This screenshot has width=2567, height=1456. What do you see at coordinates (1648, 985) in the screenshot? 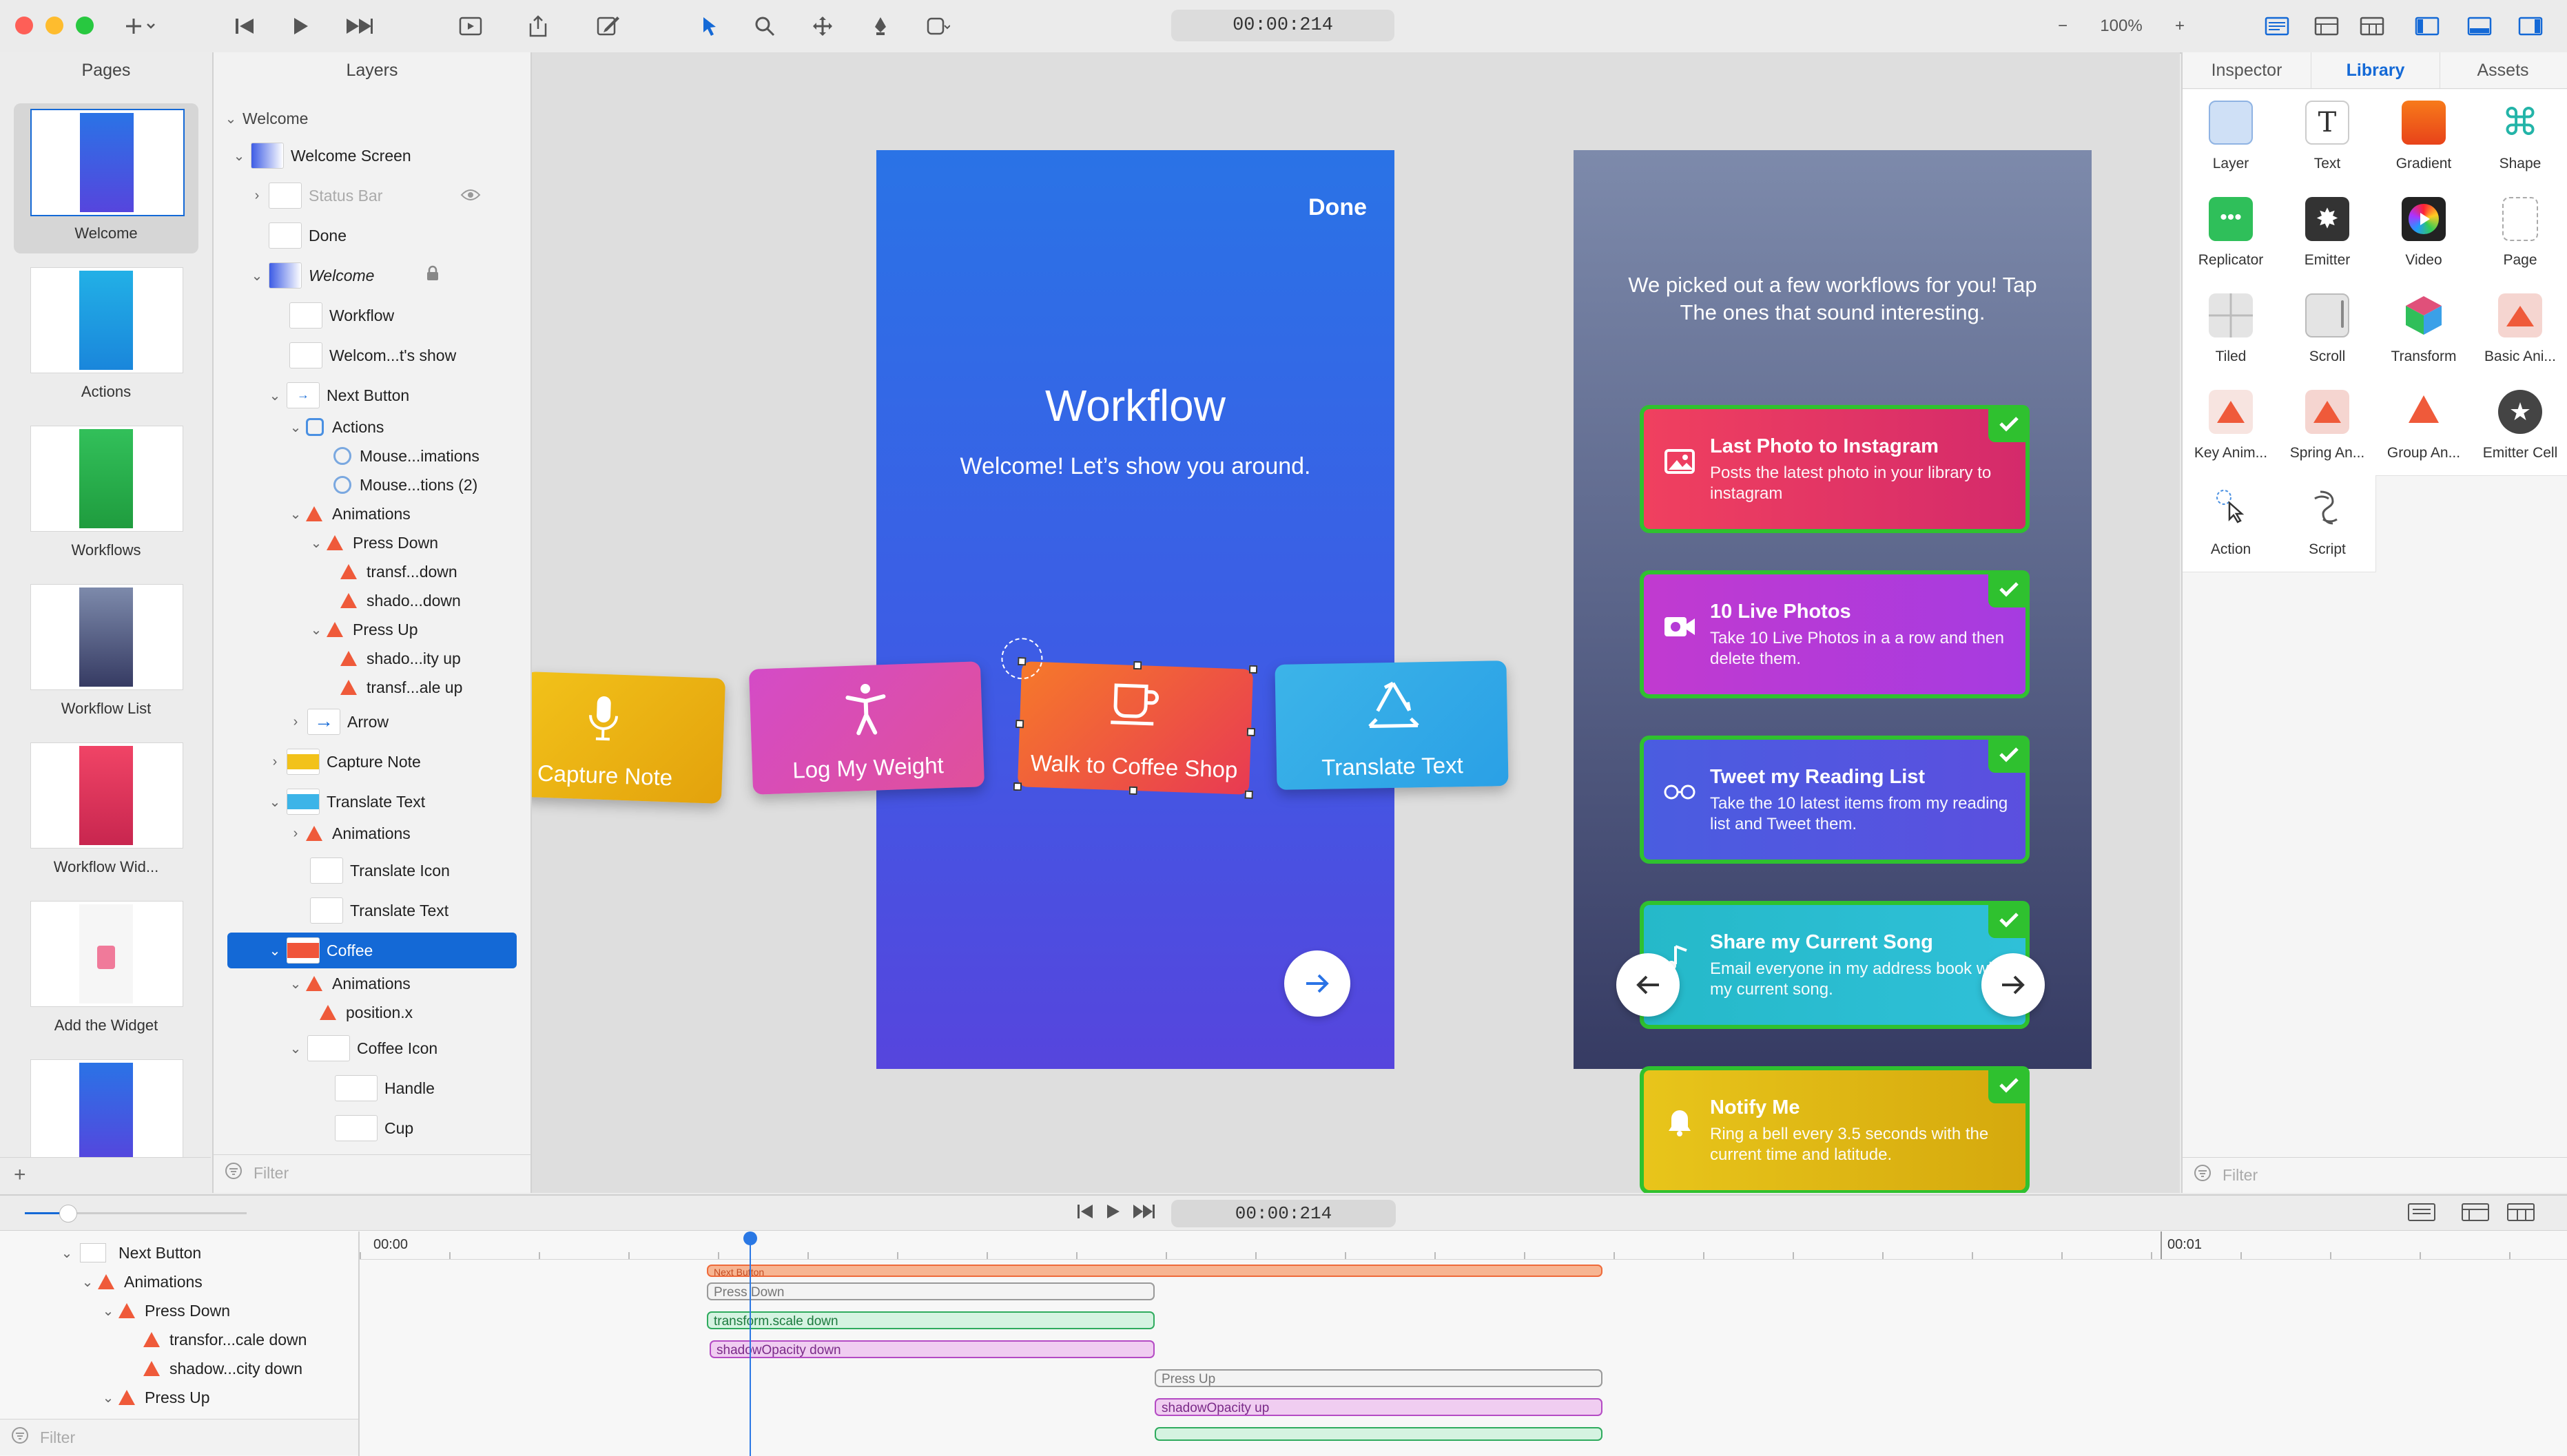
I see `back-button` at bounding box center [1648, 985].